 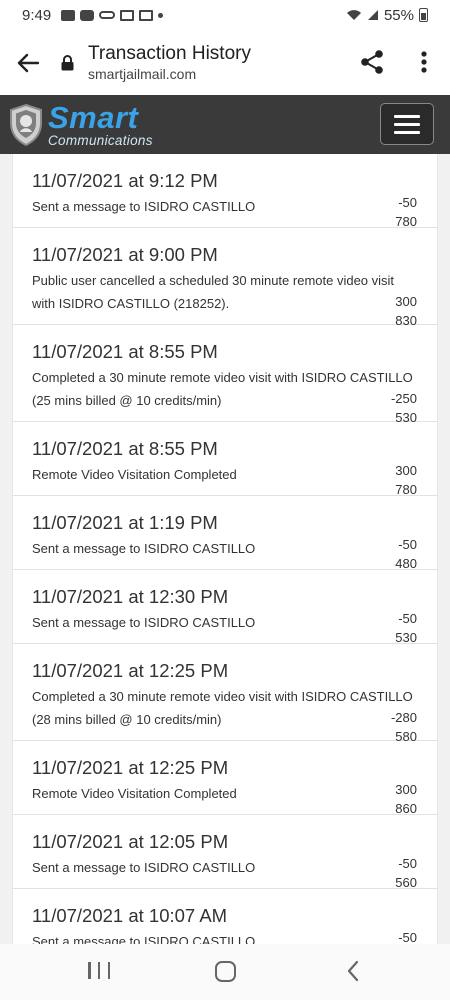 I want to click on transaction-date: 11/07/2021 at 1:19 PM, so click(x=125, y=522).